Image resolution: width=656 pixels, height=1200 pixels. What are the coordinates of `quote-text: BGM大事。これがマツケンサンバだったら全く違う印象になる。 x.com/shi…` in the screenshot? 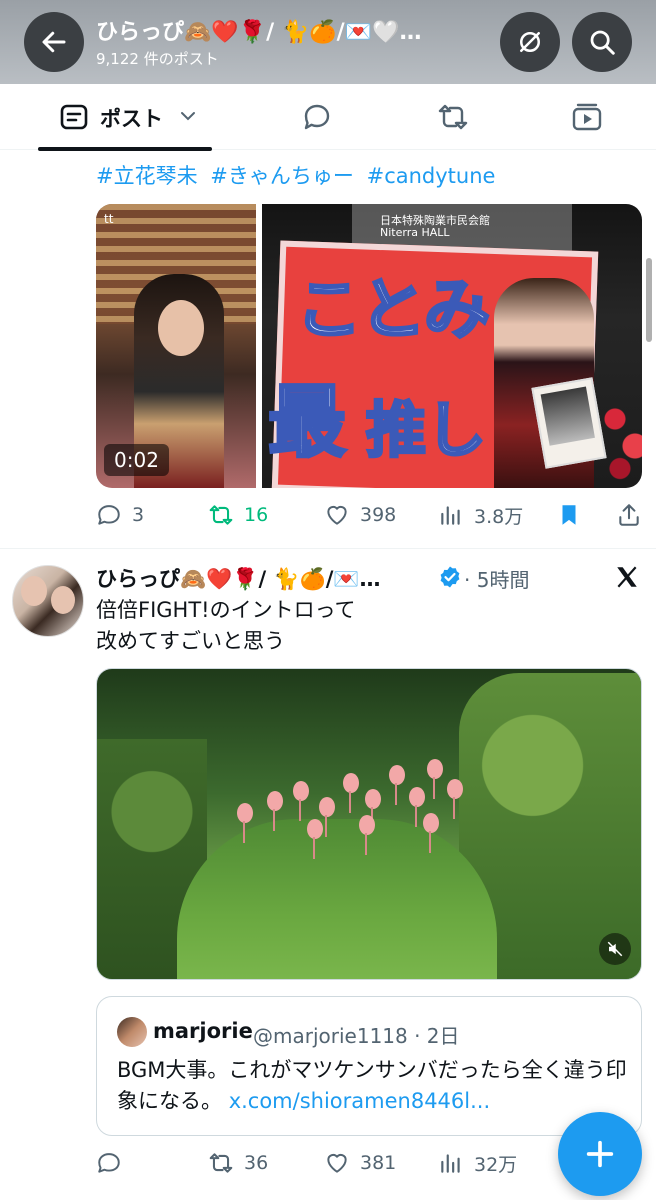 It's located at (372, 1086).